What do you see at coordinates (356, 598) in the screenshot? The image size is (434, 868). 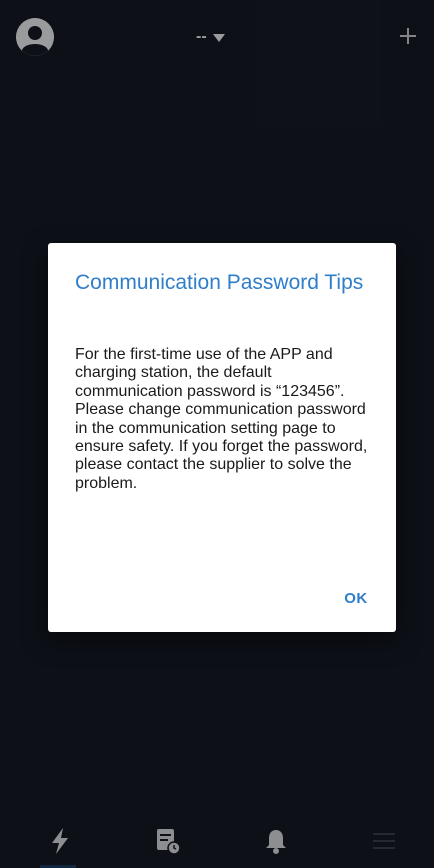 I see `ok-button: OK` at bounding box center [356, 598].